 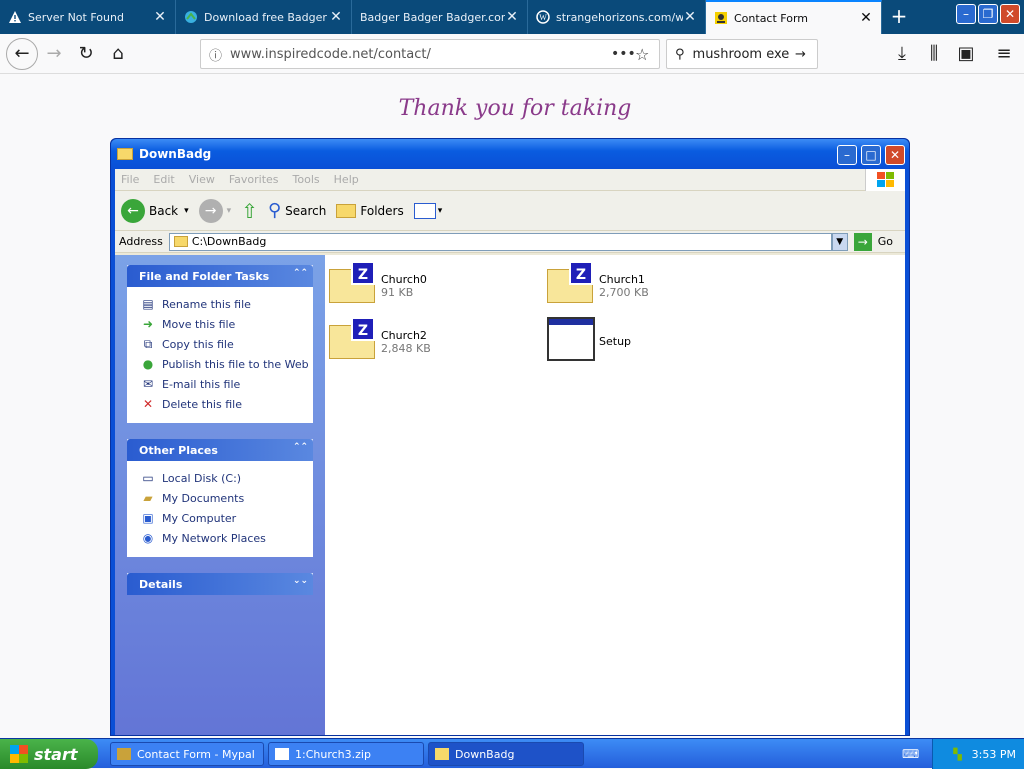 What do you see at coordinates (434, 285) in the screenshot?
I see `file-item: Z Church0 91 KB` at bounding box center [434, 285].